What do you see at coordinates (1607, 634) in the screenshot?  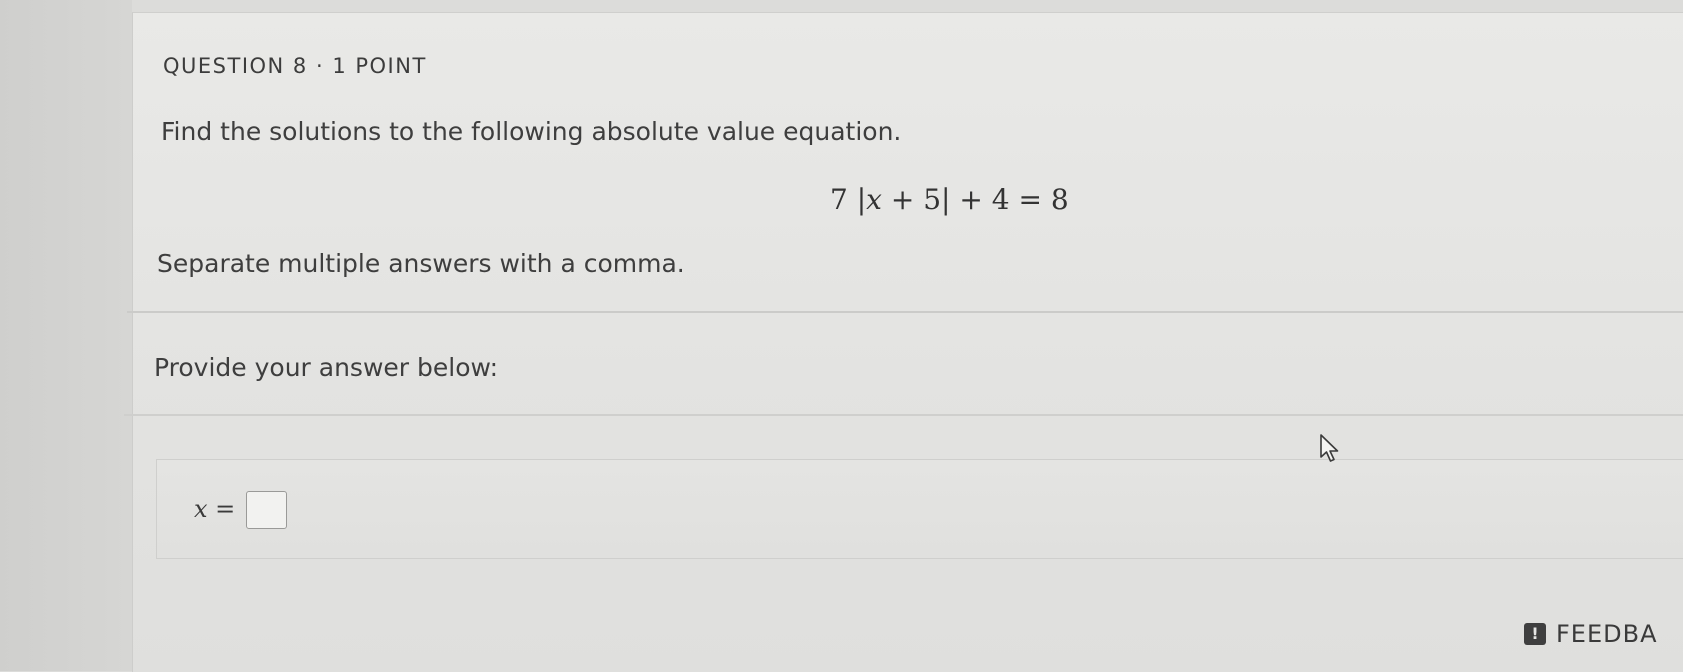 I see `feedback-label: FEEDBA` at bounding box center [1607, 634].